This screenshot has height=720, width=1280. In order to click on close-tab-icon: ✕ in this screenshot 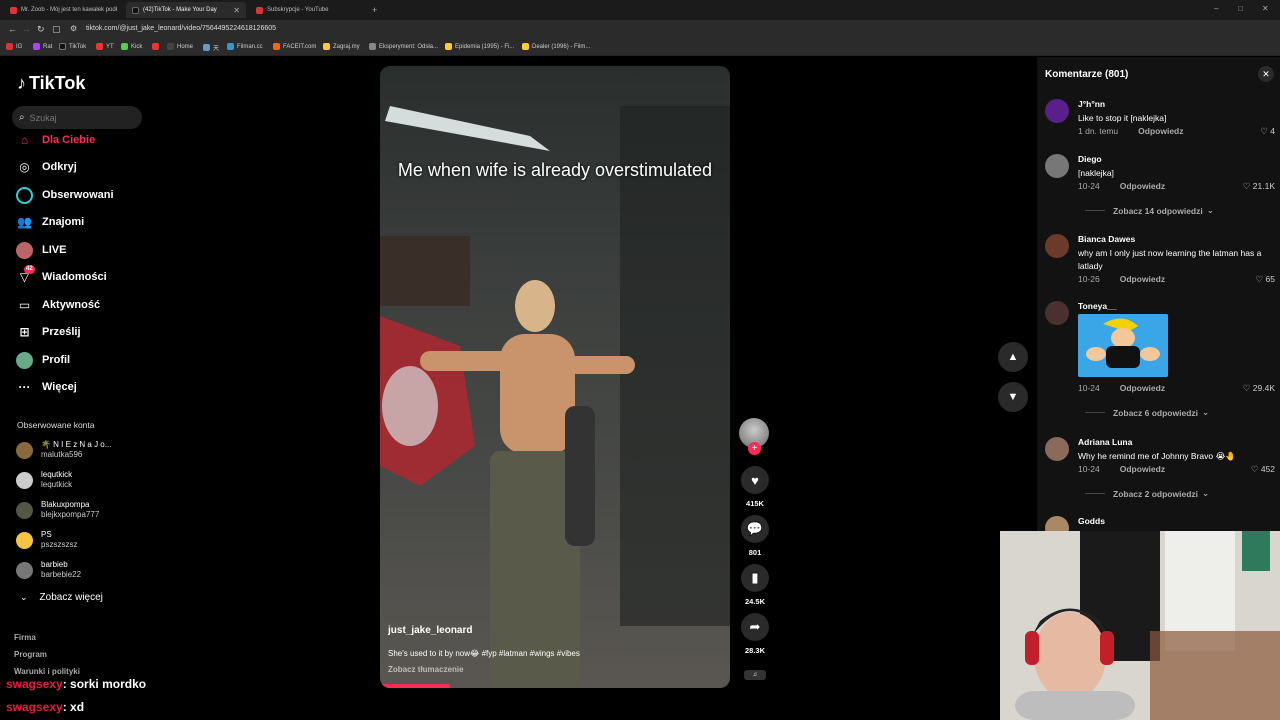, I will do `click(233, 10)`.